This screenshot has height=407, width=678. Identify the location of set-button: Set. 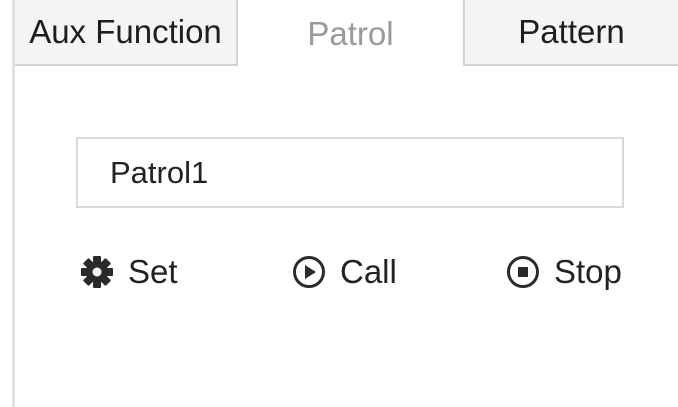
(129, 272).